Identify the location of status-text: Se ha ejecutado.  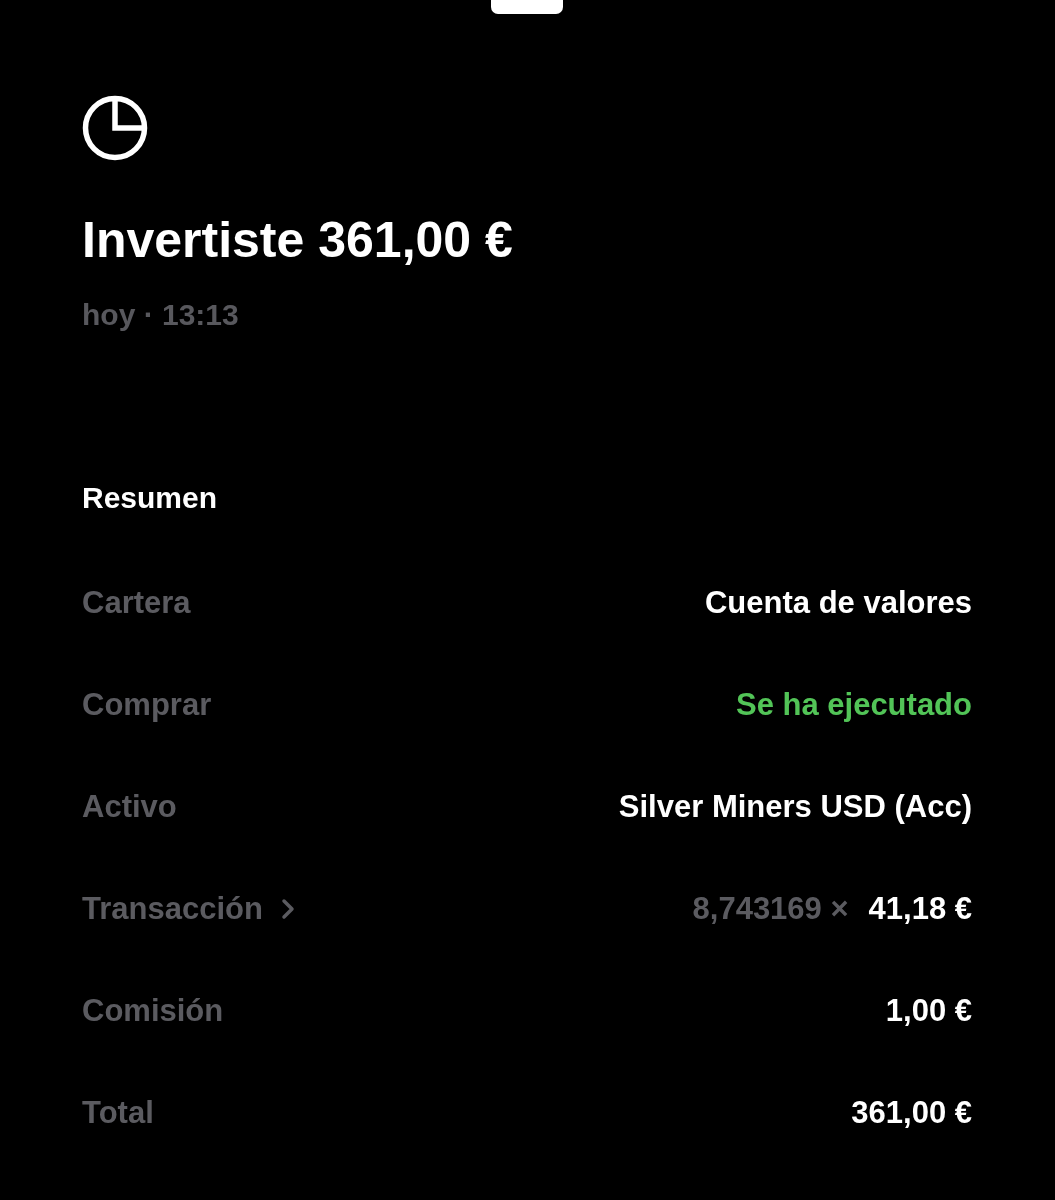
(853, 705).